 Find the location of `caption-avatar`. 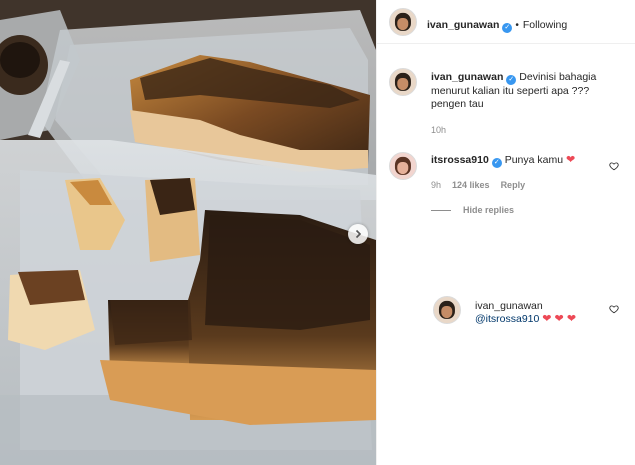

caption-avatar is located at coordinates (403, 82).